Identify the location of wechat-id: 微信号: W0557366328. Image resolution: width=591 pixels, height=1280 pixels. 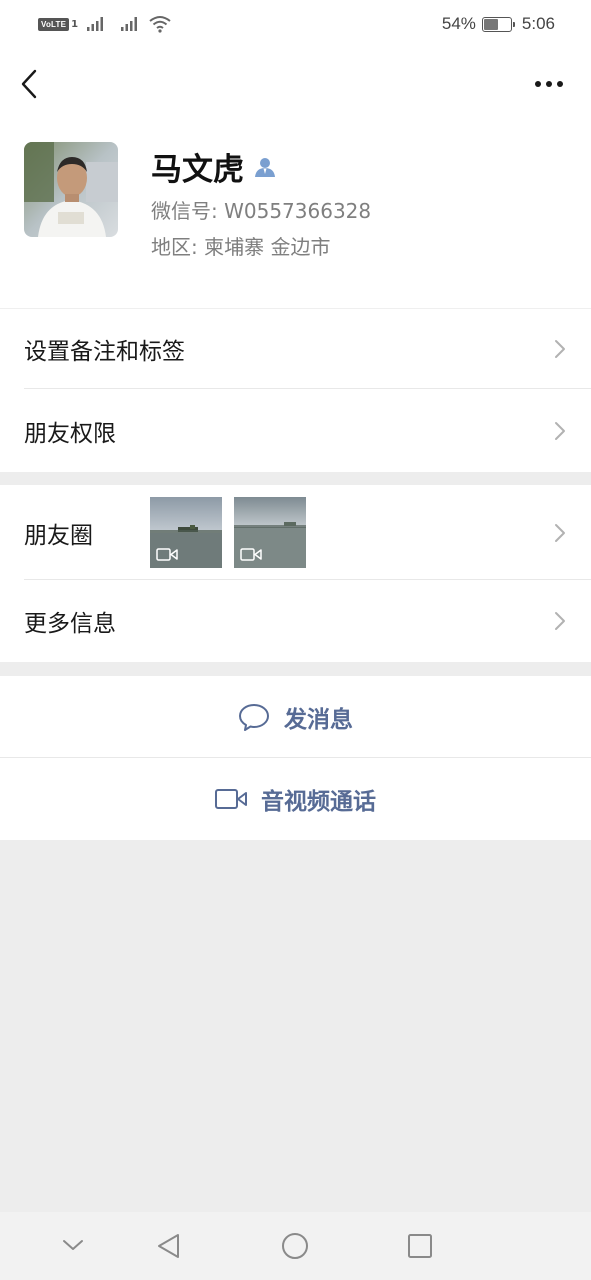
(261, 211).